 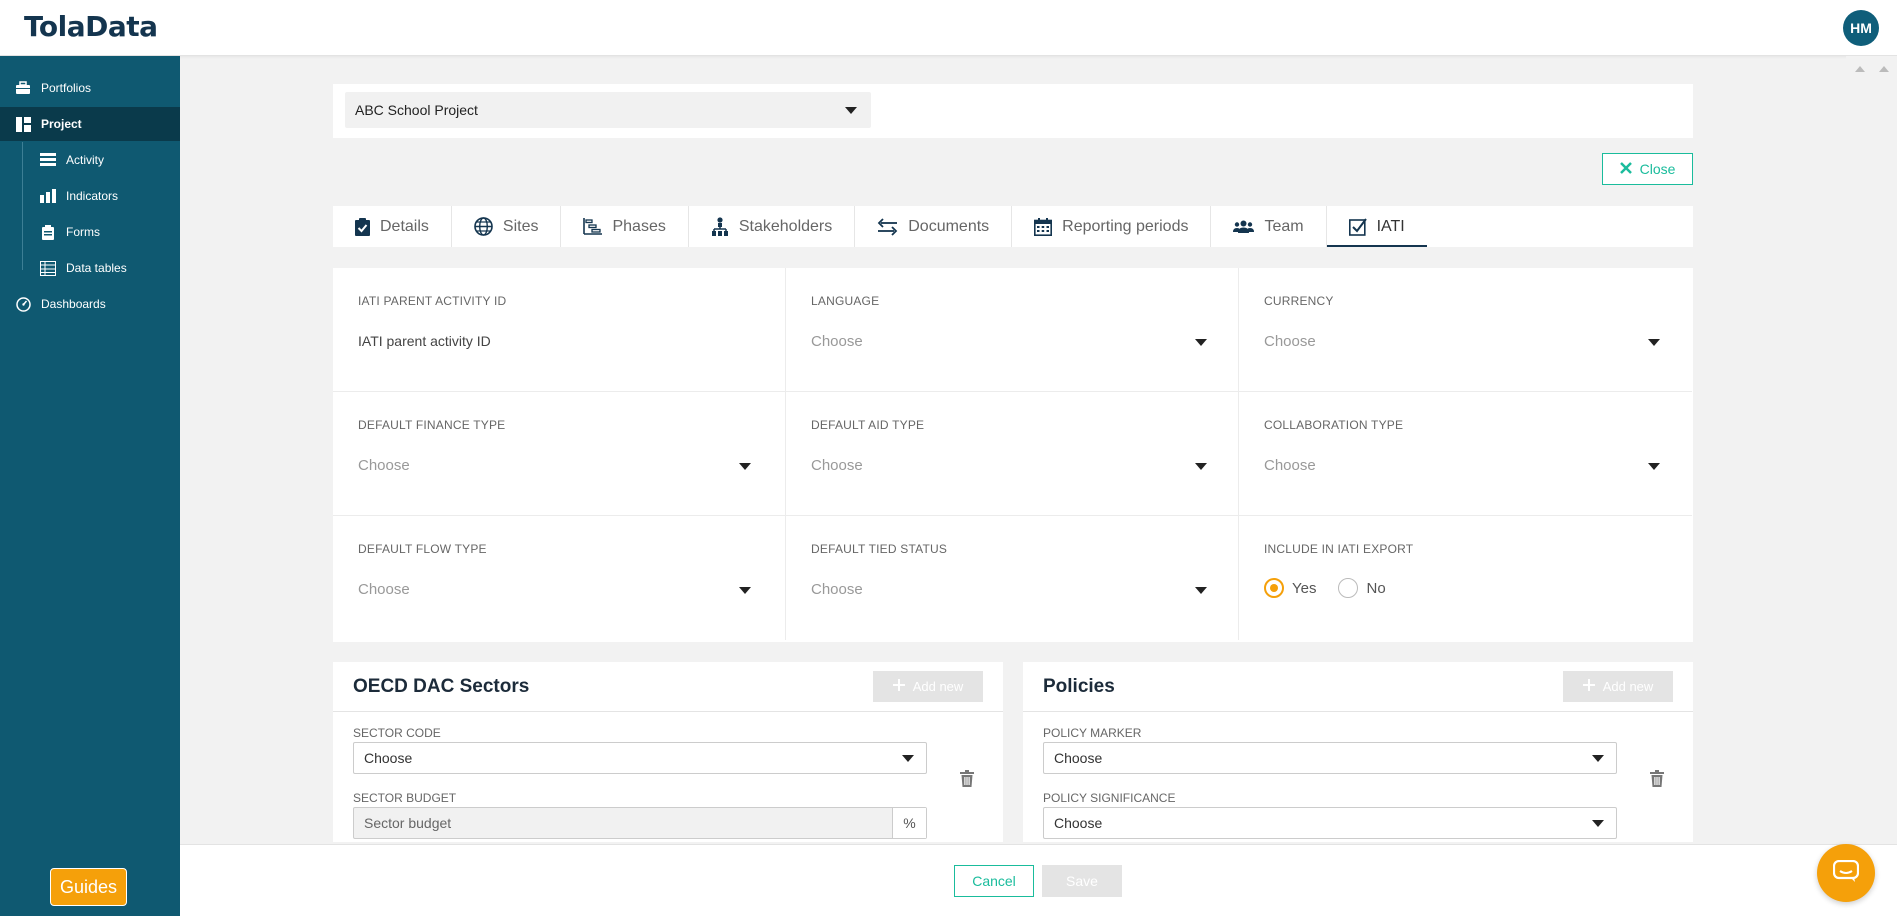 What do you see at coordinates (1125, 226) in the screenshot?
I see `tab-label: Reporting periods` at bounding box center [1125, 226].